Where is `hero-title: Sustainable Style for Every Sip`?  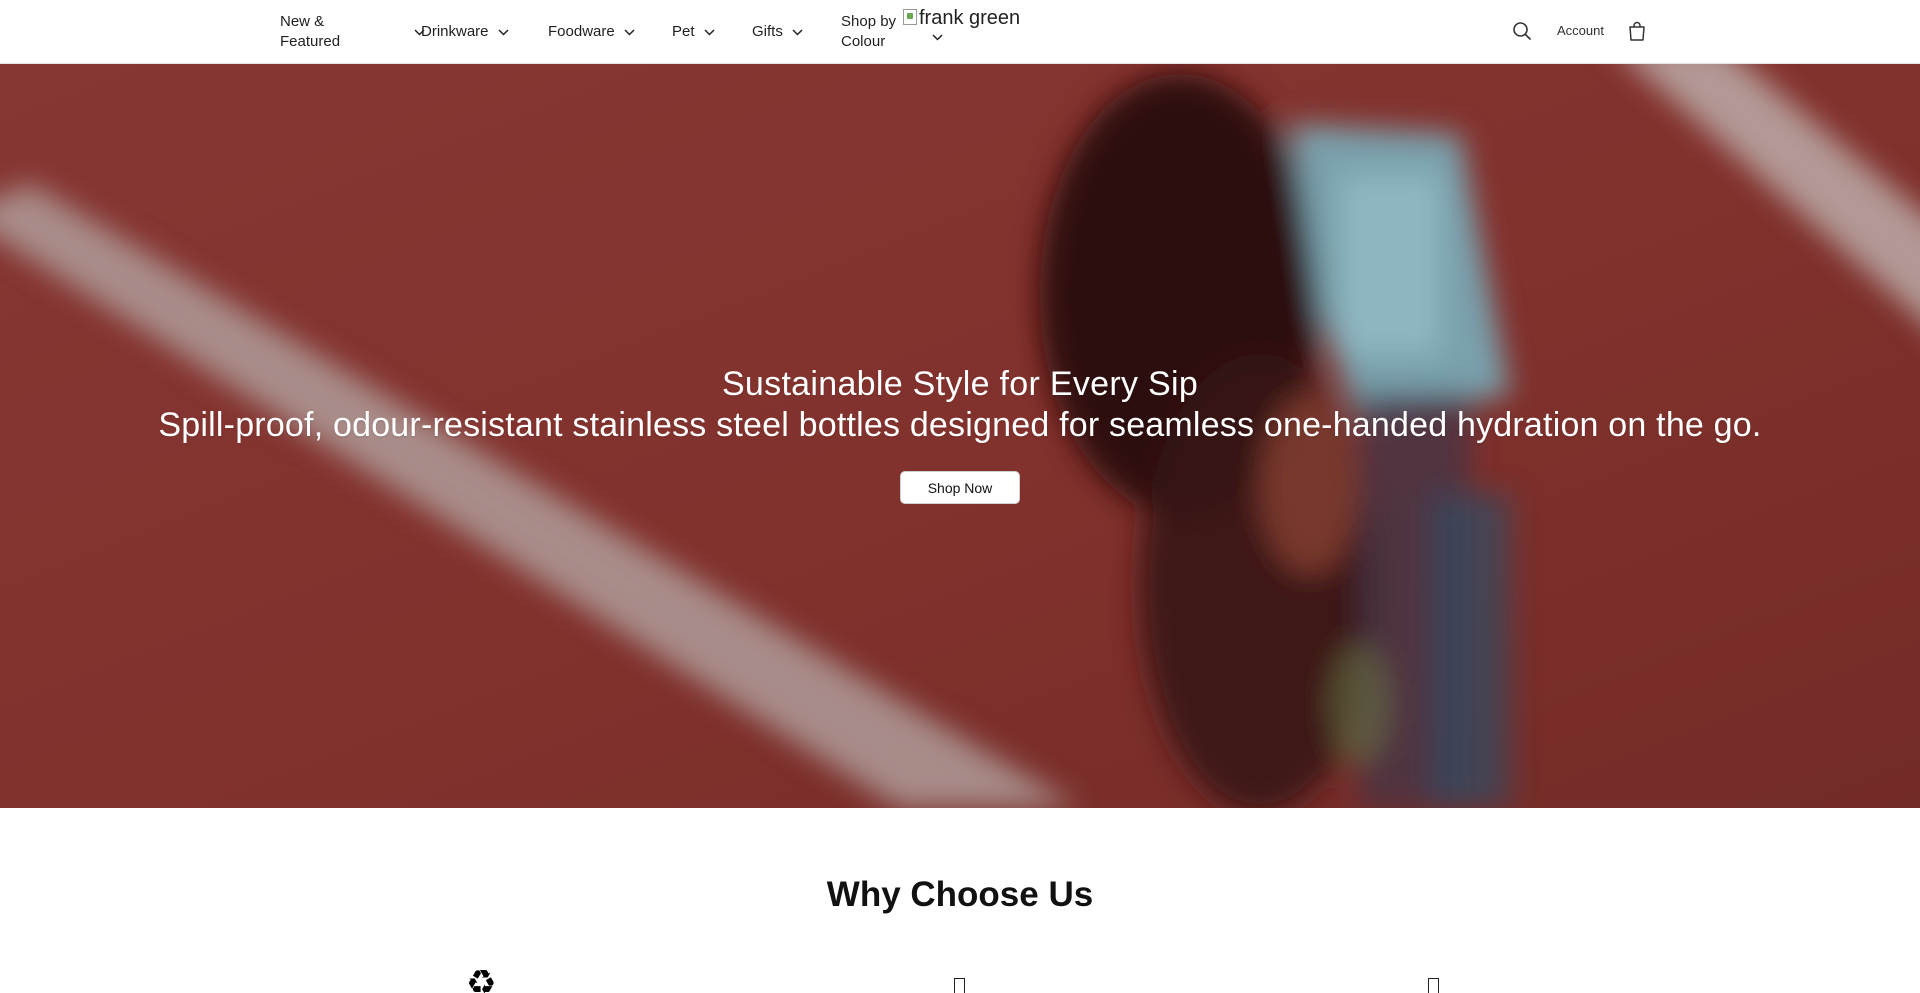
hero-title: Sustainable Style for Every Sip is located at coordinates (960, 384).